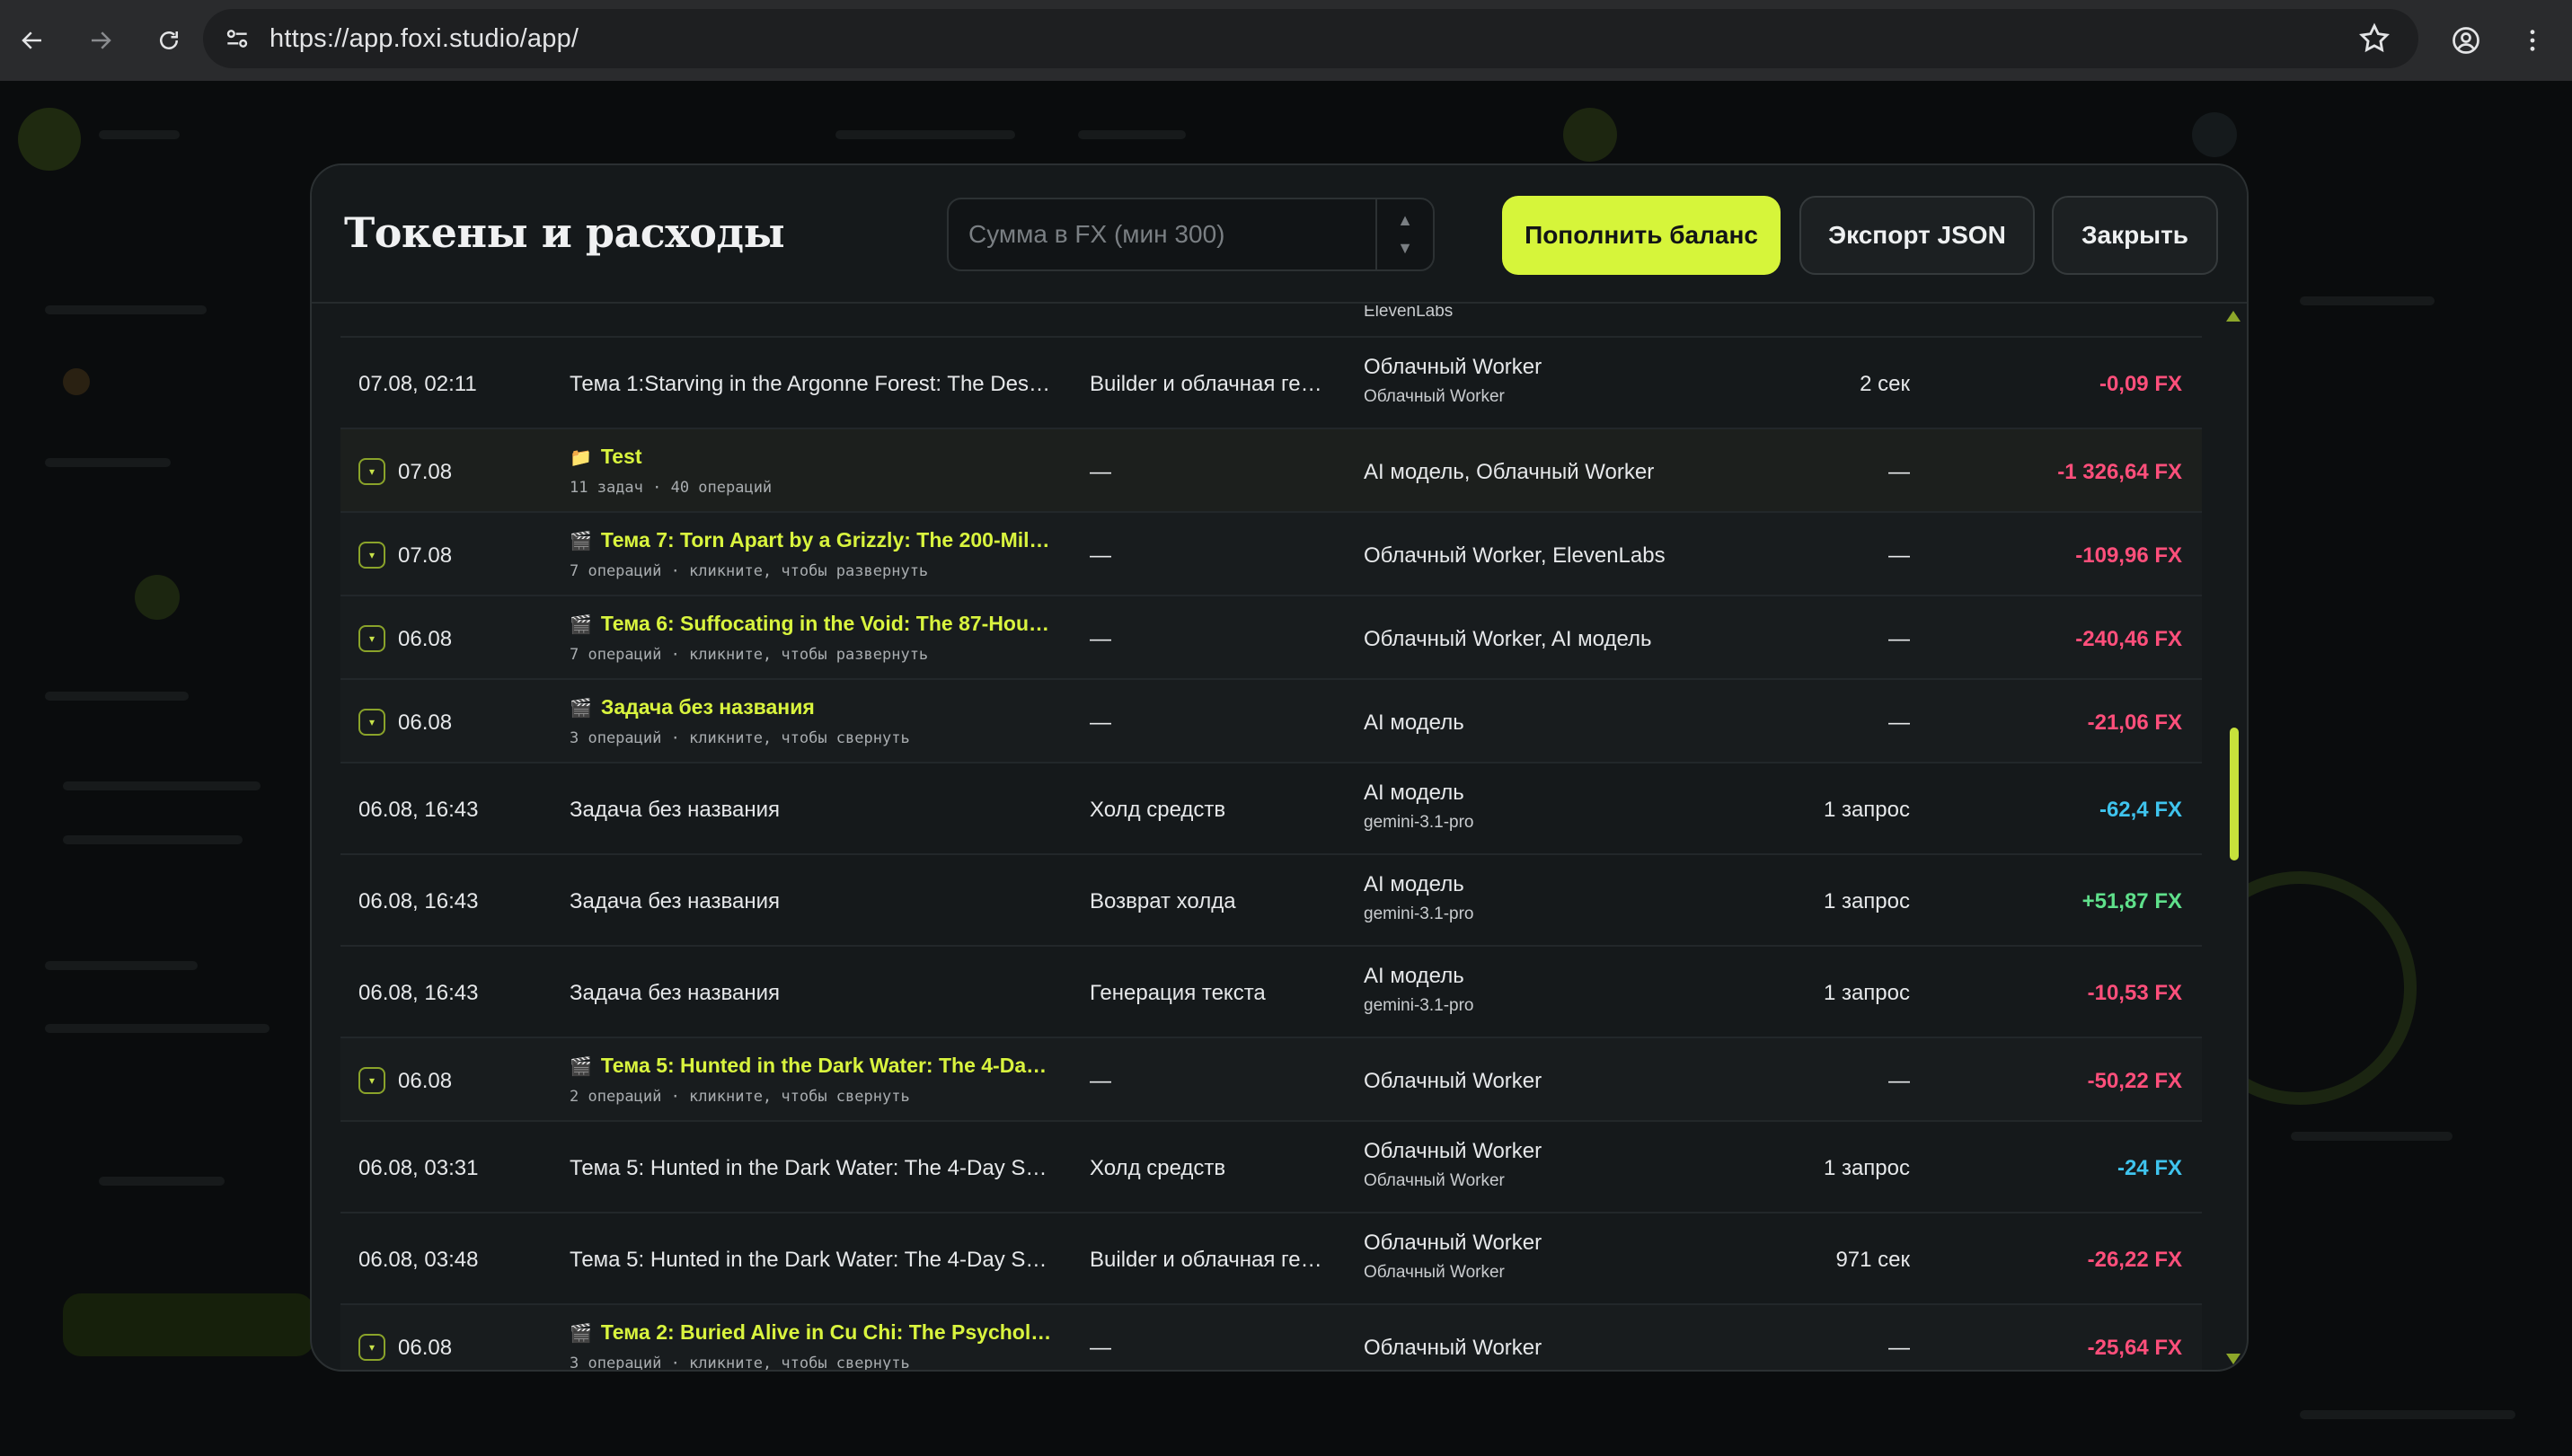  Describe the element at coordinates (1409, 313) in the screenshot. I see `service-sub-text: ElevenLabs` at that location.